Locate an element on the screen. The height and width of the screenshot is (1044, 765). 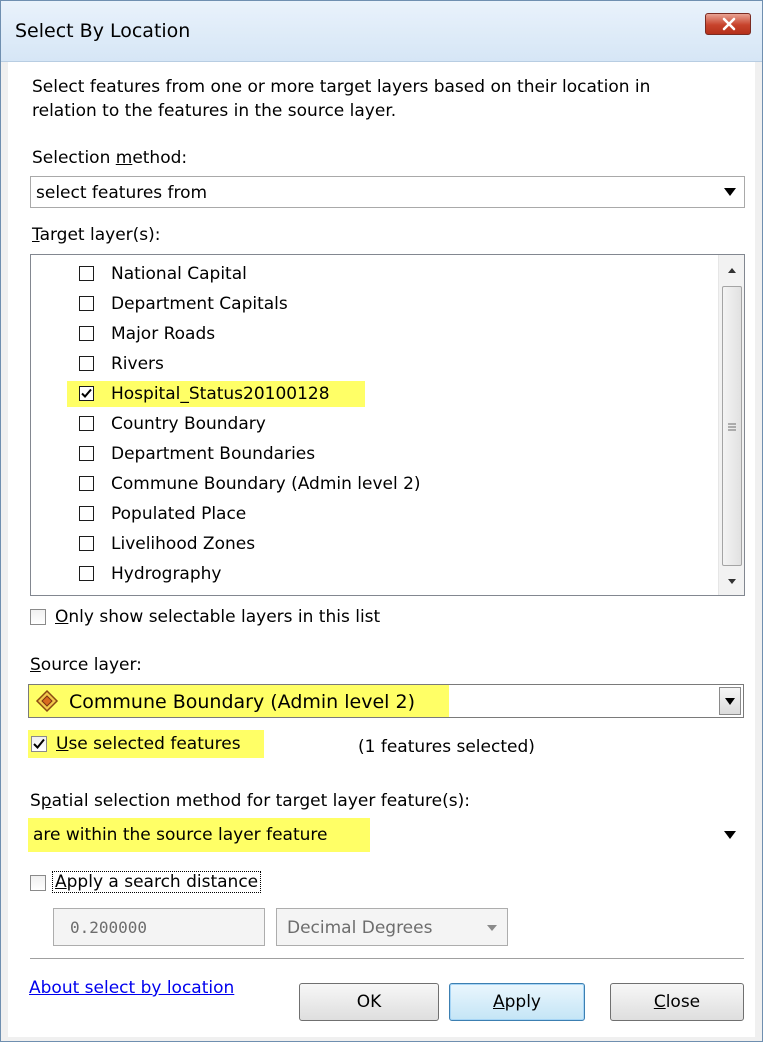
source-layer-dropdown-button is located at coordinates (730, 701).